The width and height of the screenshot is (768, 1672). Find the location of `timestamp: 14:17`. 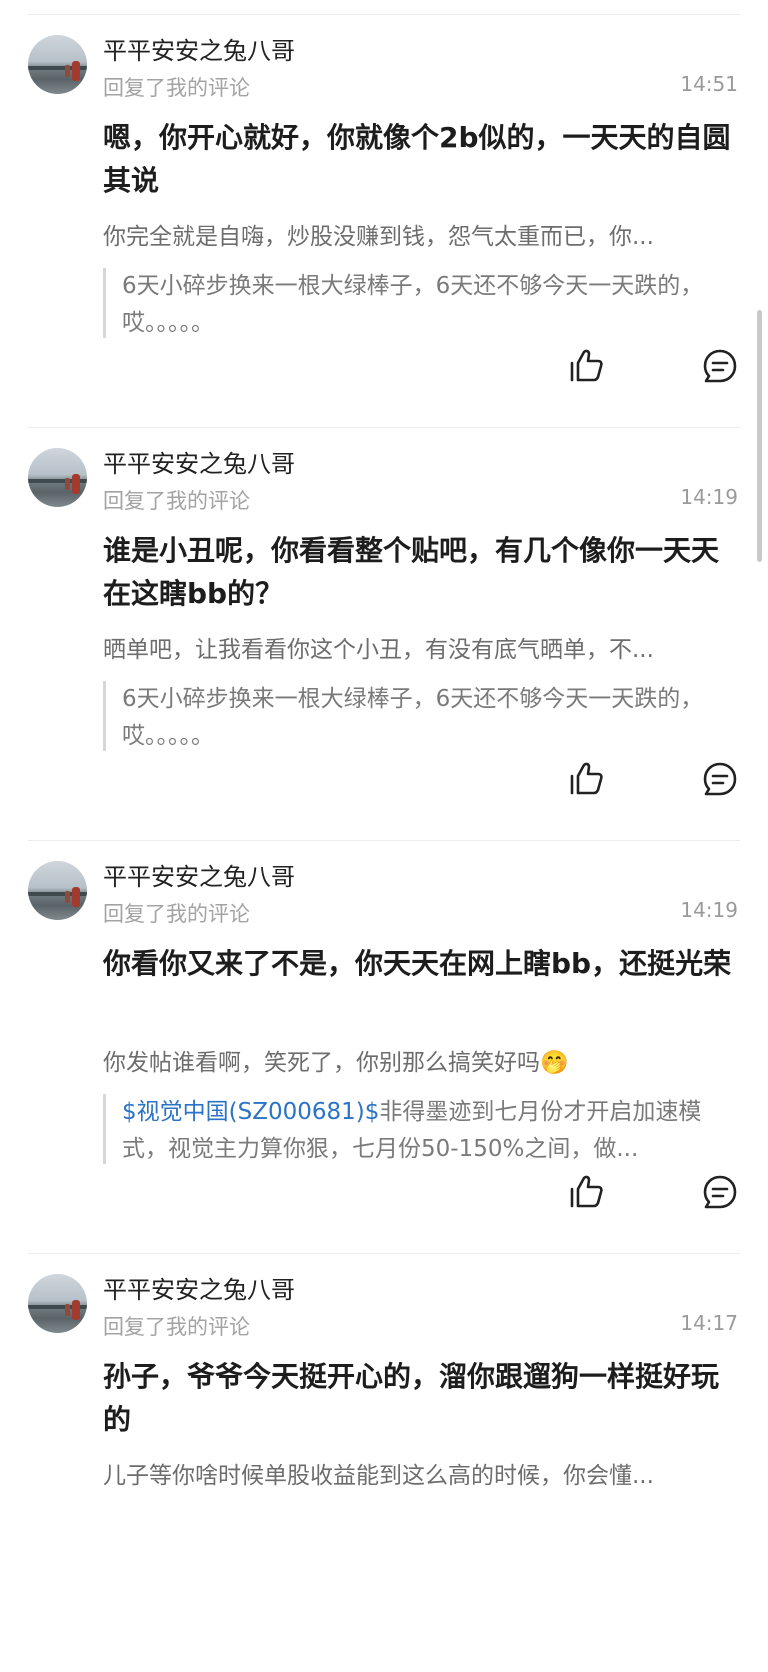

timestamp: 14:17 is located at coordinates (709, 1323).